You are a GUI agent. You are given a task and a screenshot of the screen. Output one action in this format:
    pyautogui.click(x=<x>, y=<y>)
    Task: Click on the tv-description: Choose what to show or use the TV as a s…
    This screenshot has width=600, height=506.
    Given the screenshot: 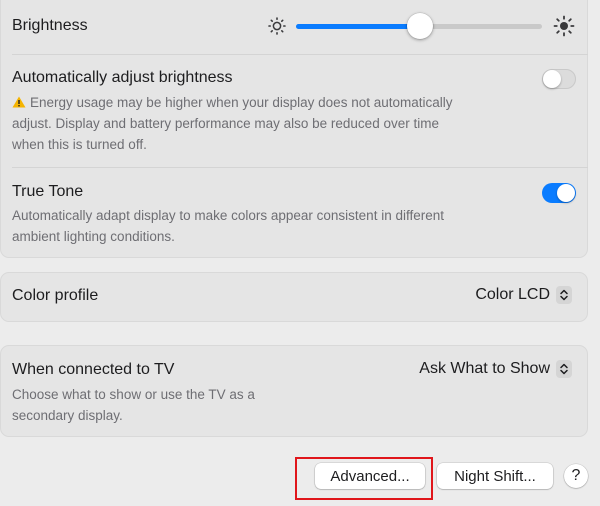 What is the action you would take?
    pyautogui.click(x=172, y=405)
    